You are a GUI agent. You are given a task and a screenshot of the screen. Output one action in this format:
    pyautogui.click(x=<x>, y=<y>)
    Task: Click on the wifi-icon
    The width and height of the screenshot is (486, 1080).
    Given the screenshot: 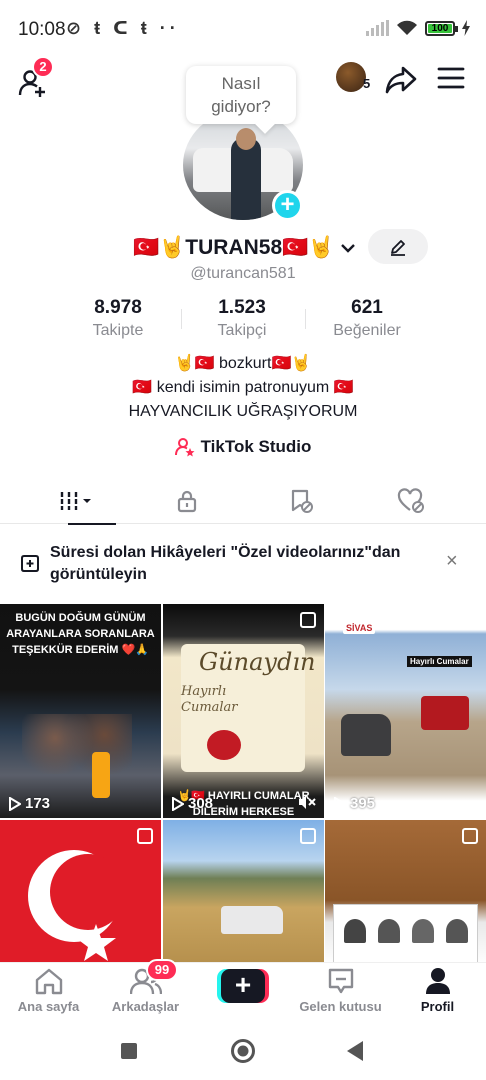 What is the action you would take?
    pyautogui.click(x=407, y=27)
    